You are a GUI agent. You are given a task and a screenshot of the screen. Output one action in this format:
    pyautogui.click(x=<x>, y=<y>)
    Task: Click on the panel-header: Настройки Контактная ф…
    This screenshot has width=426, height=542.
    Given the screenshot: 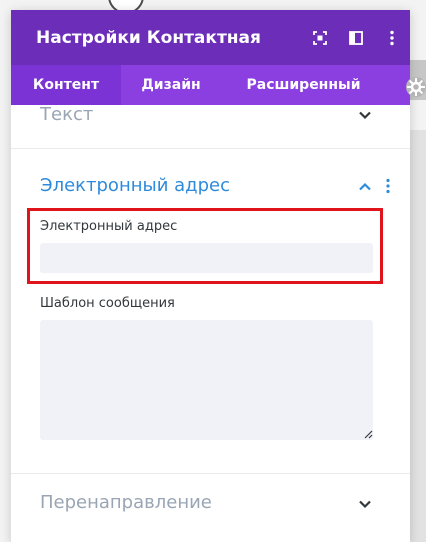 What is the action you would take?
    pyautogui.click(x=210, y=37)
    